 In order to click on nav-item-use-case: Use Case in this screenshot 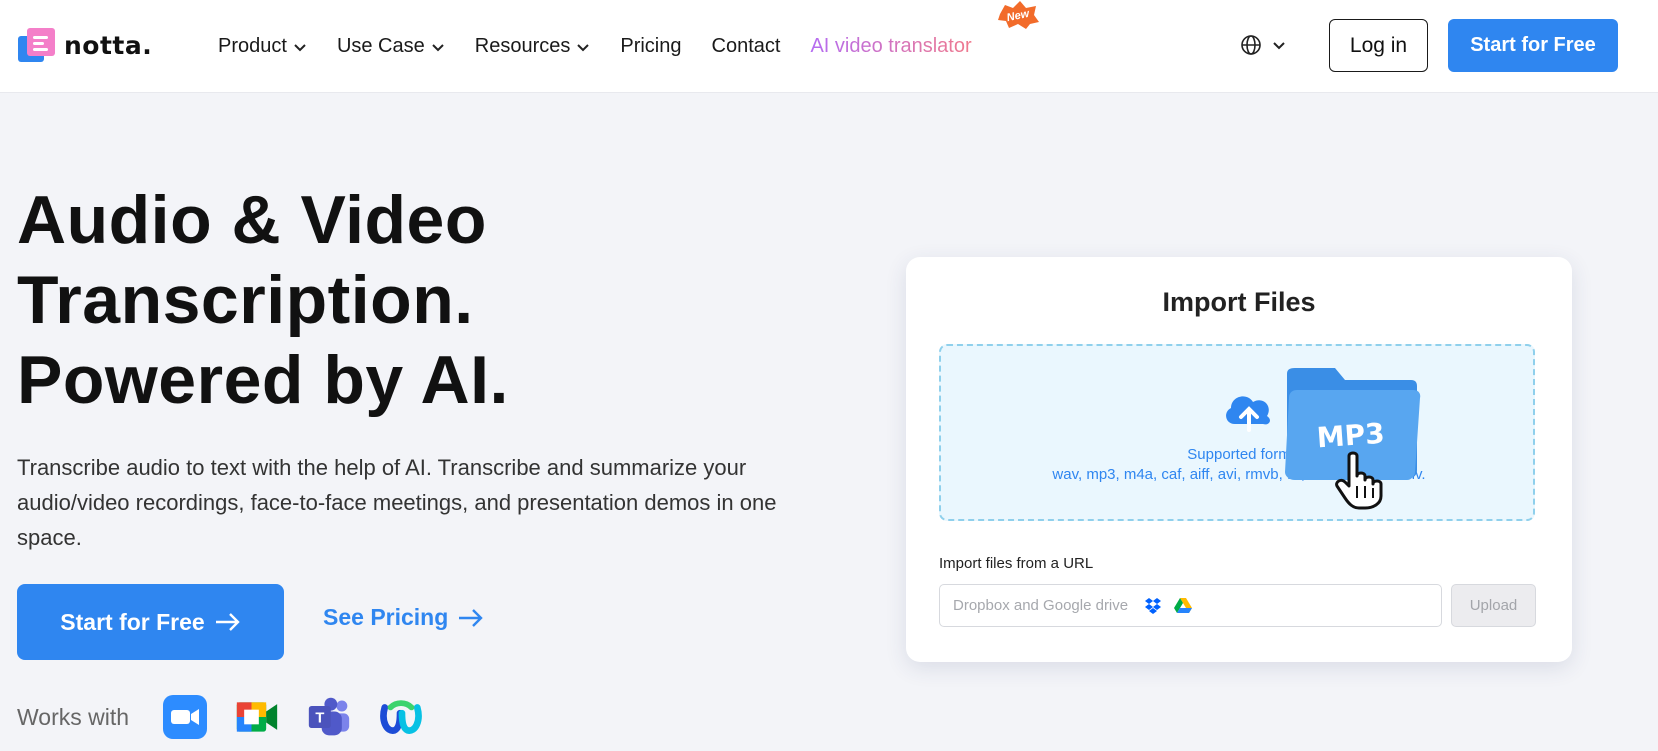, I will do `click(391, 46)`.